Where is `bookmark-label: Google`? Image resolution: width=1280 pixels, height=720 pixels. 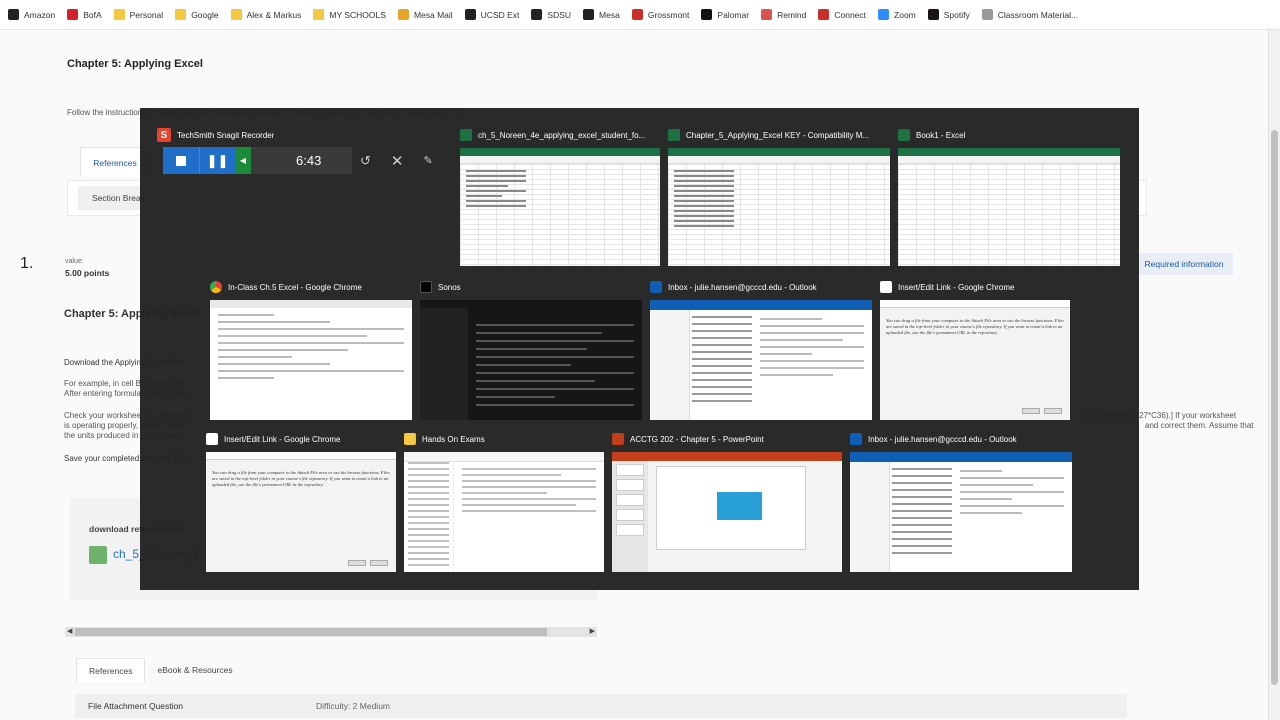
bookmark-label: Google is located at coordinates (205, 14).